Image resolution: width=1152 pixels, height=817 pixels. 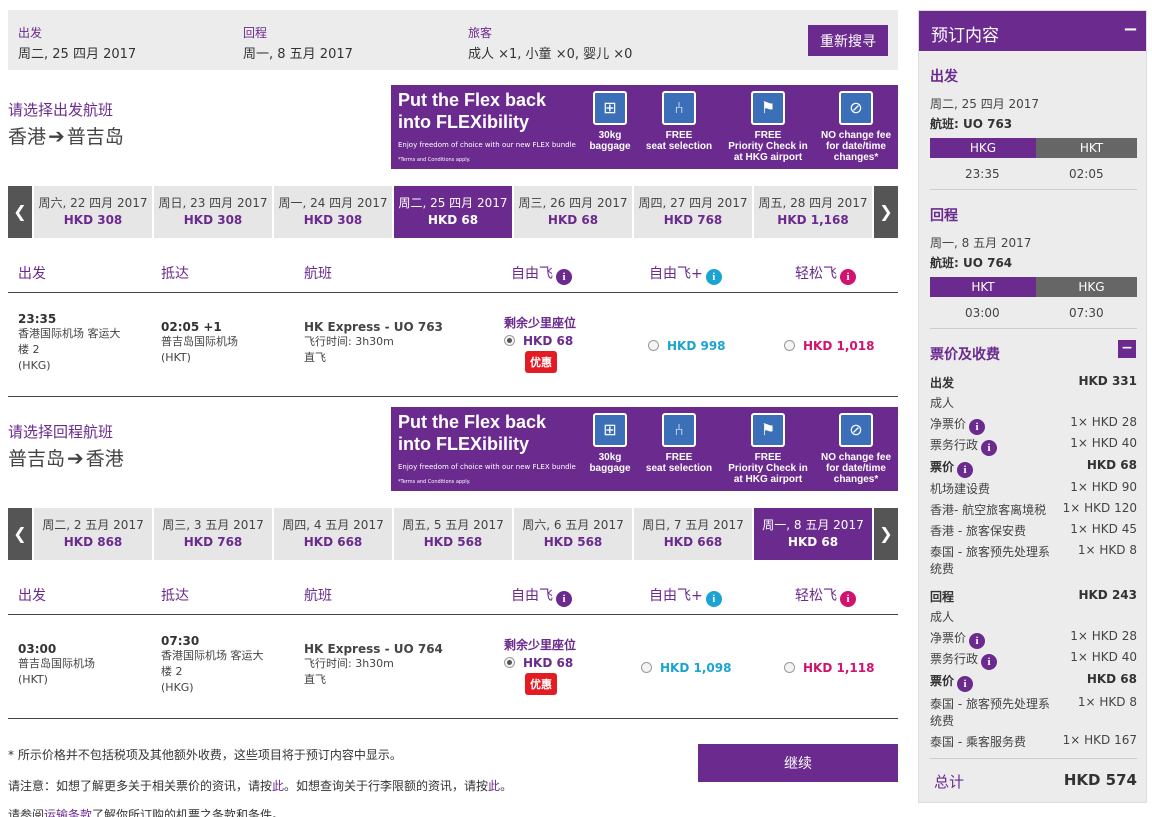 What do you see at coordinates (333, 534) in the screenshot?
I see `date-option: 周四, 4 五月 2017 HKD 668` at bounding box center [333, 534].